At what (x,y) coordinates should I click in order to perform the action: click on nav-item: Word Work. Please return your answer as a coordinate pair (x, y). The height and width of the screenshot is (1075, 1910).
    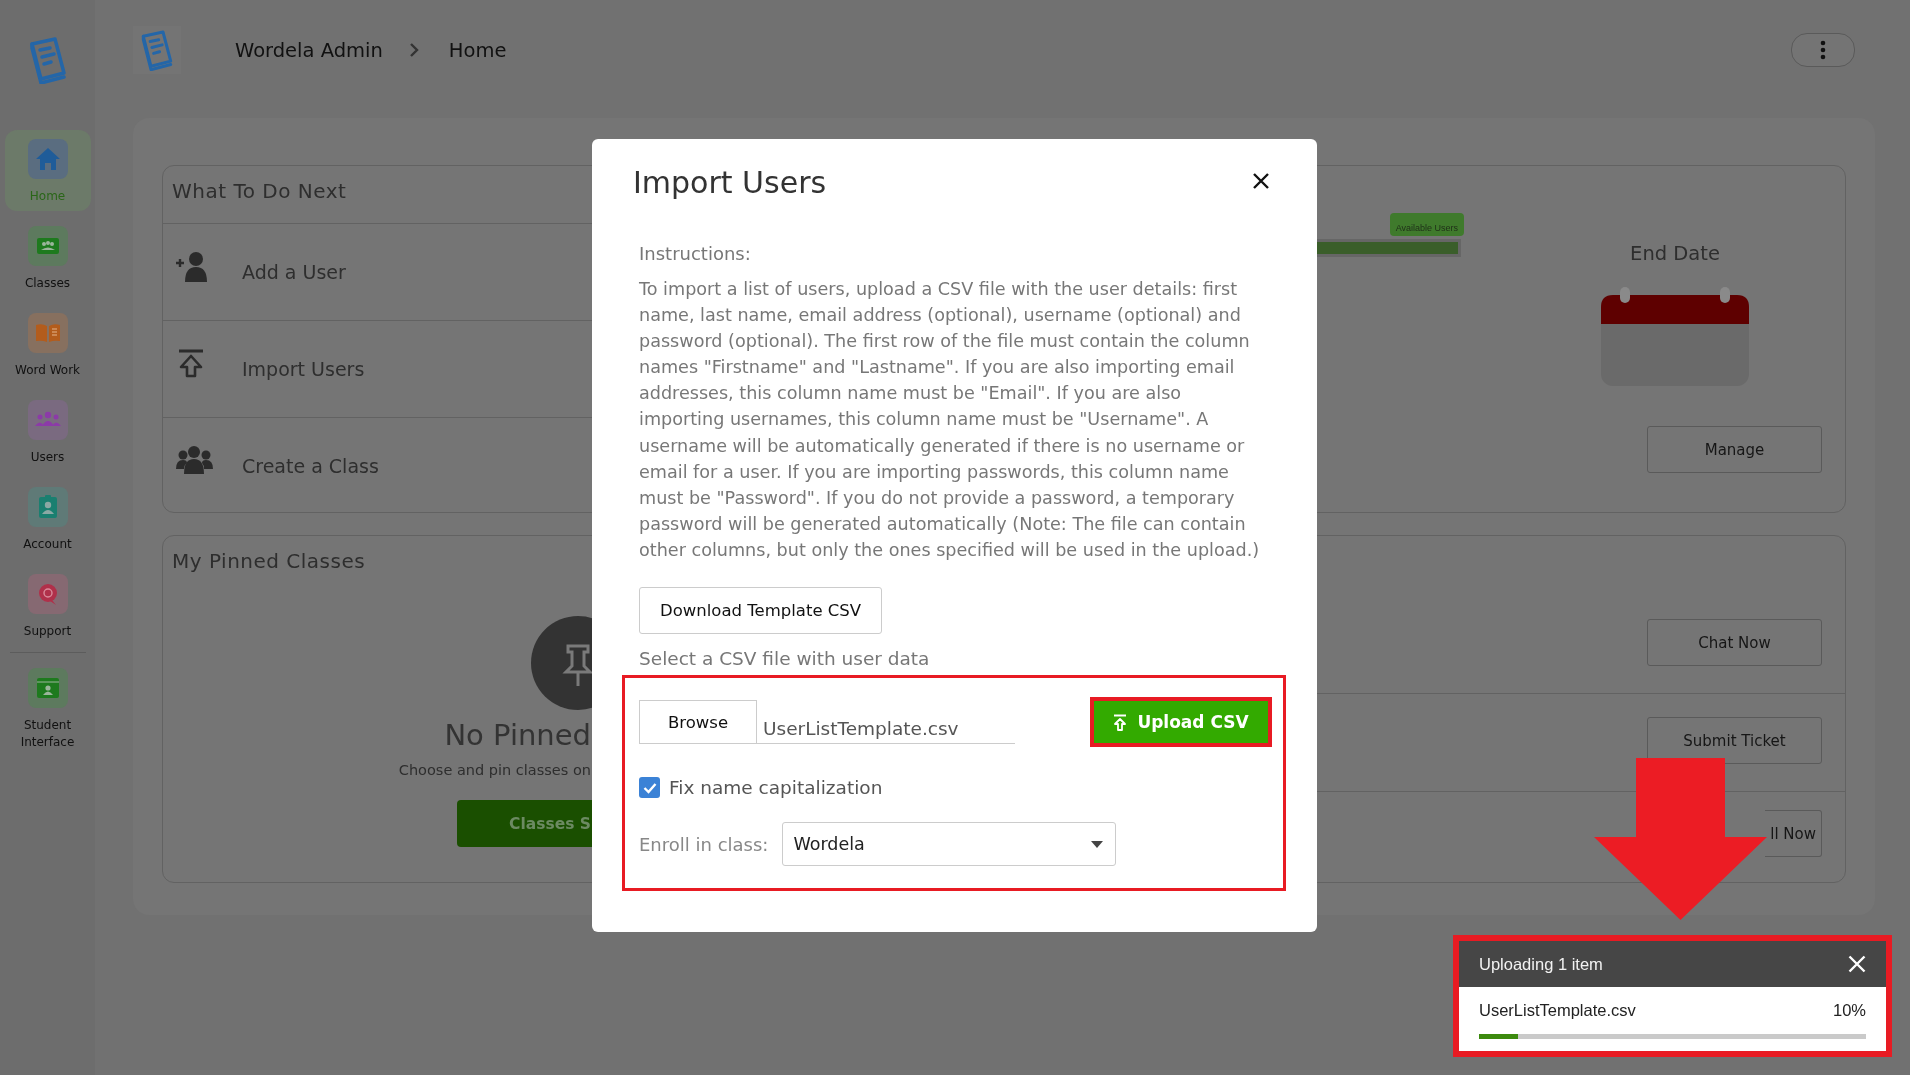
    Looking at the image, I should click on (47, 344).